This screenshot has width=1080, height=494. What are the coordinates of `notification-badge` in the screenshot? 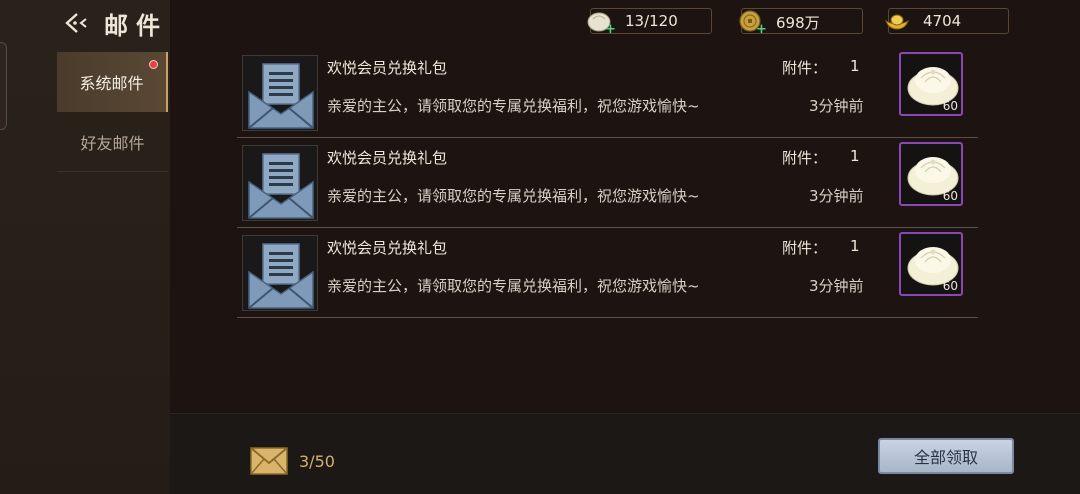 It's located at (153, 64).